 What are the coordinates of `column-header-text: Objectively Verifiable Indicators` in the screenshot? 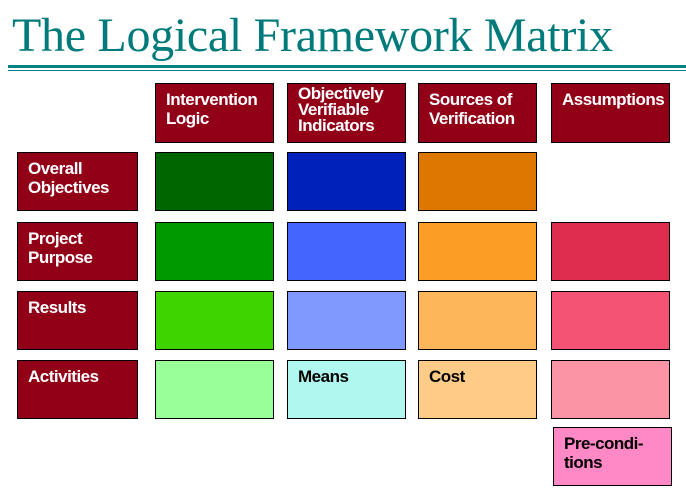 It's located at (341, 109).